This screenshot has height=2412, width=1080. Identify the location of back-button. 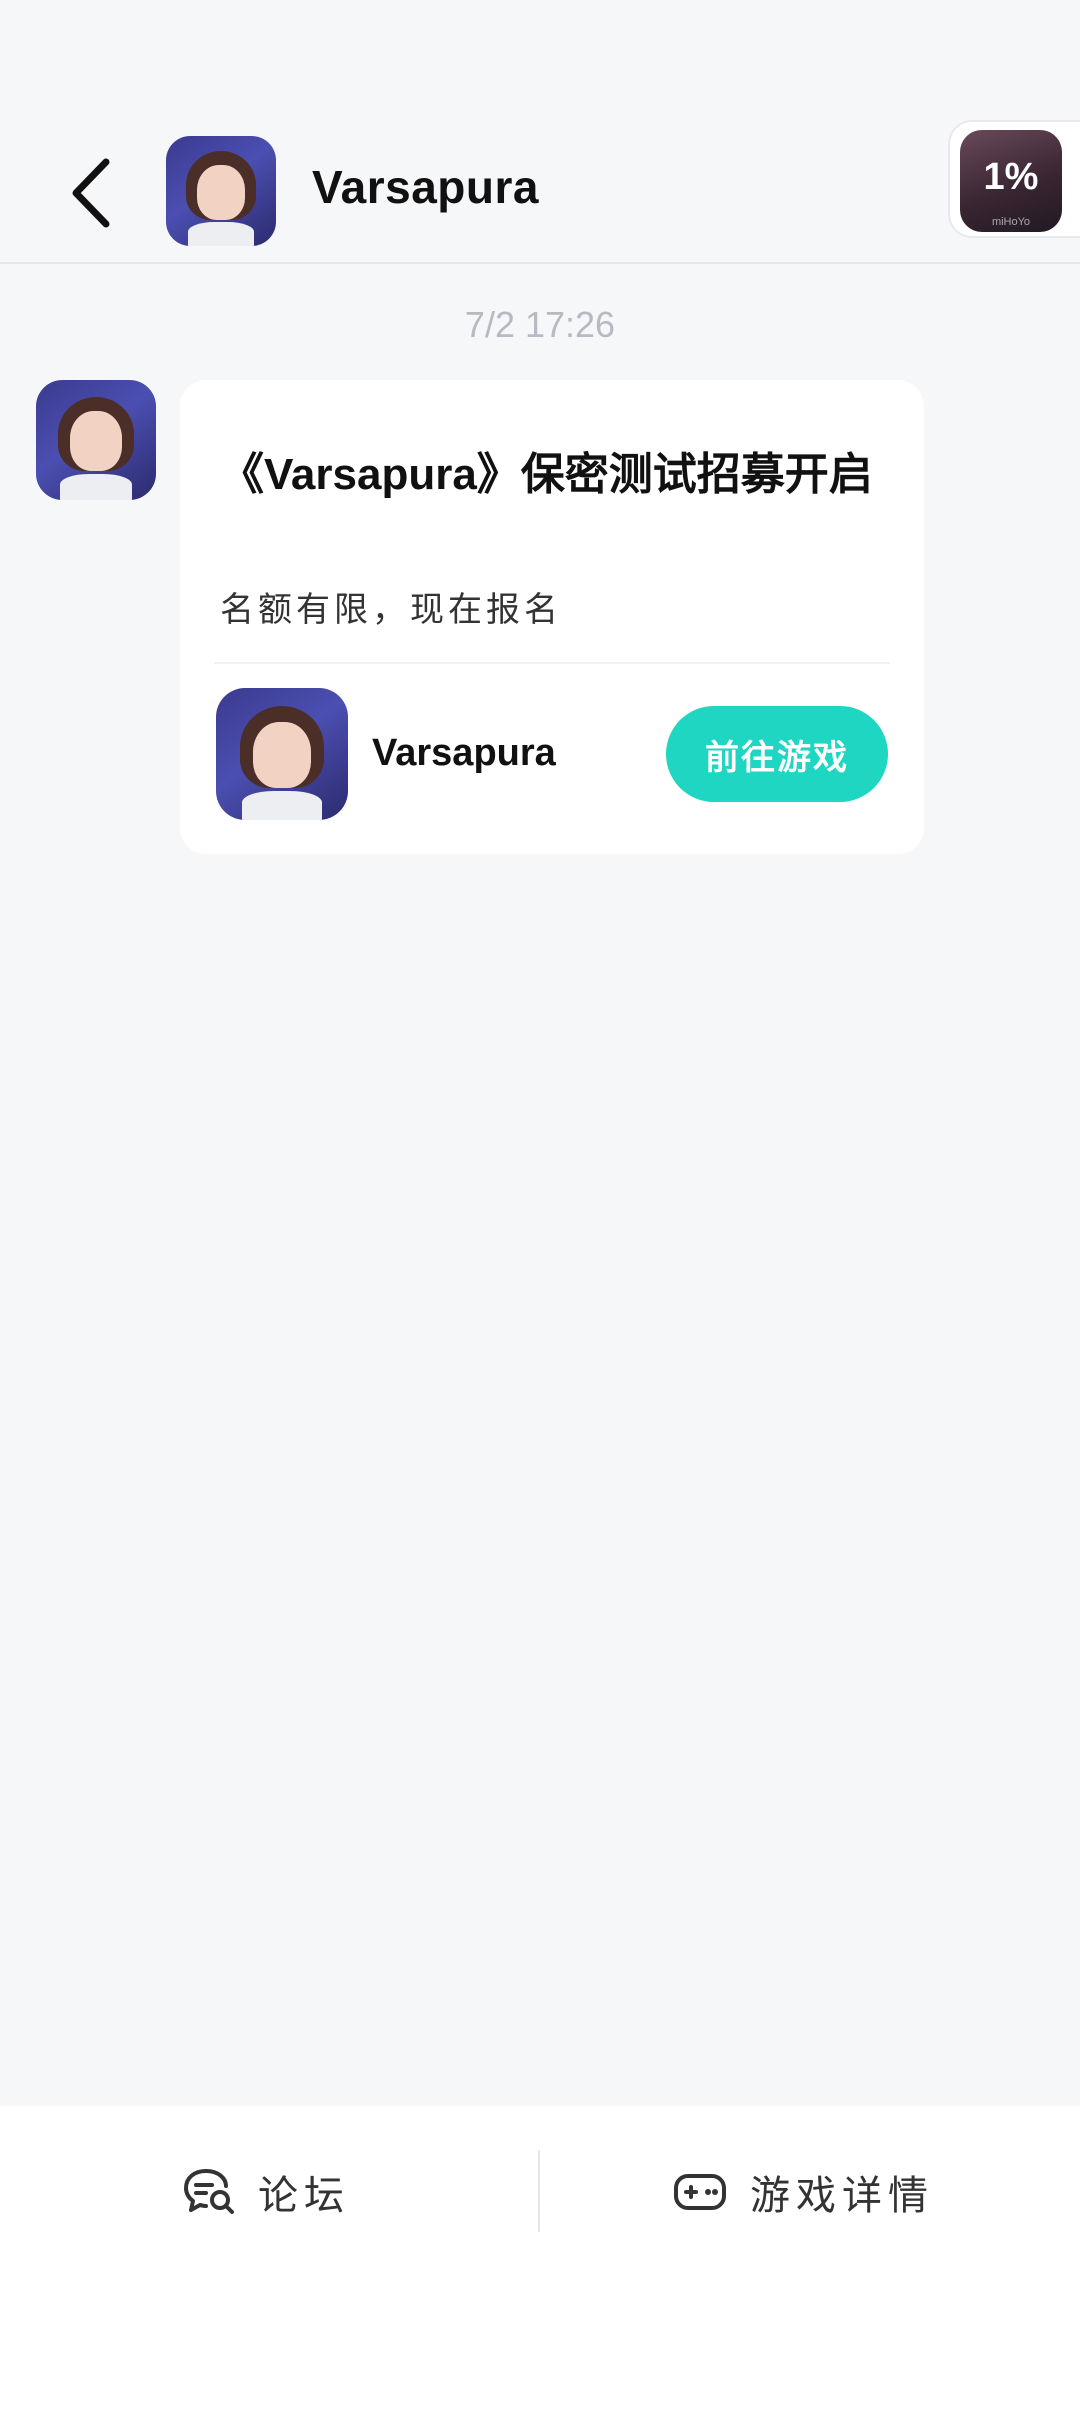
(90, 193).